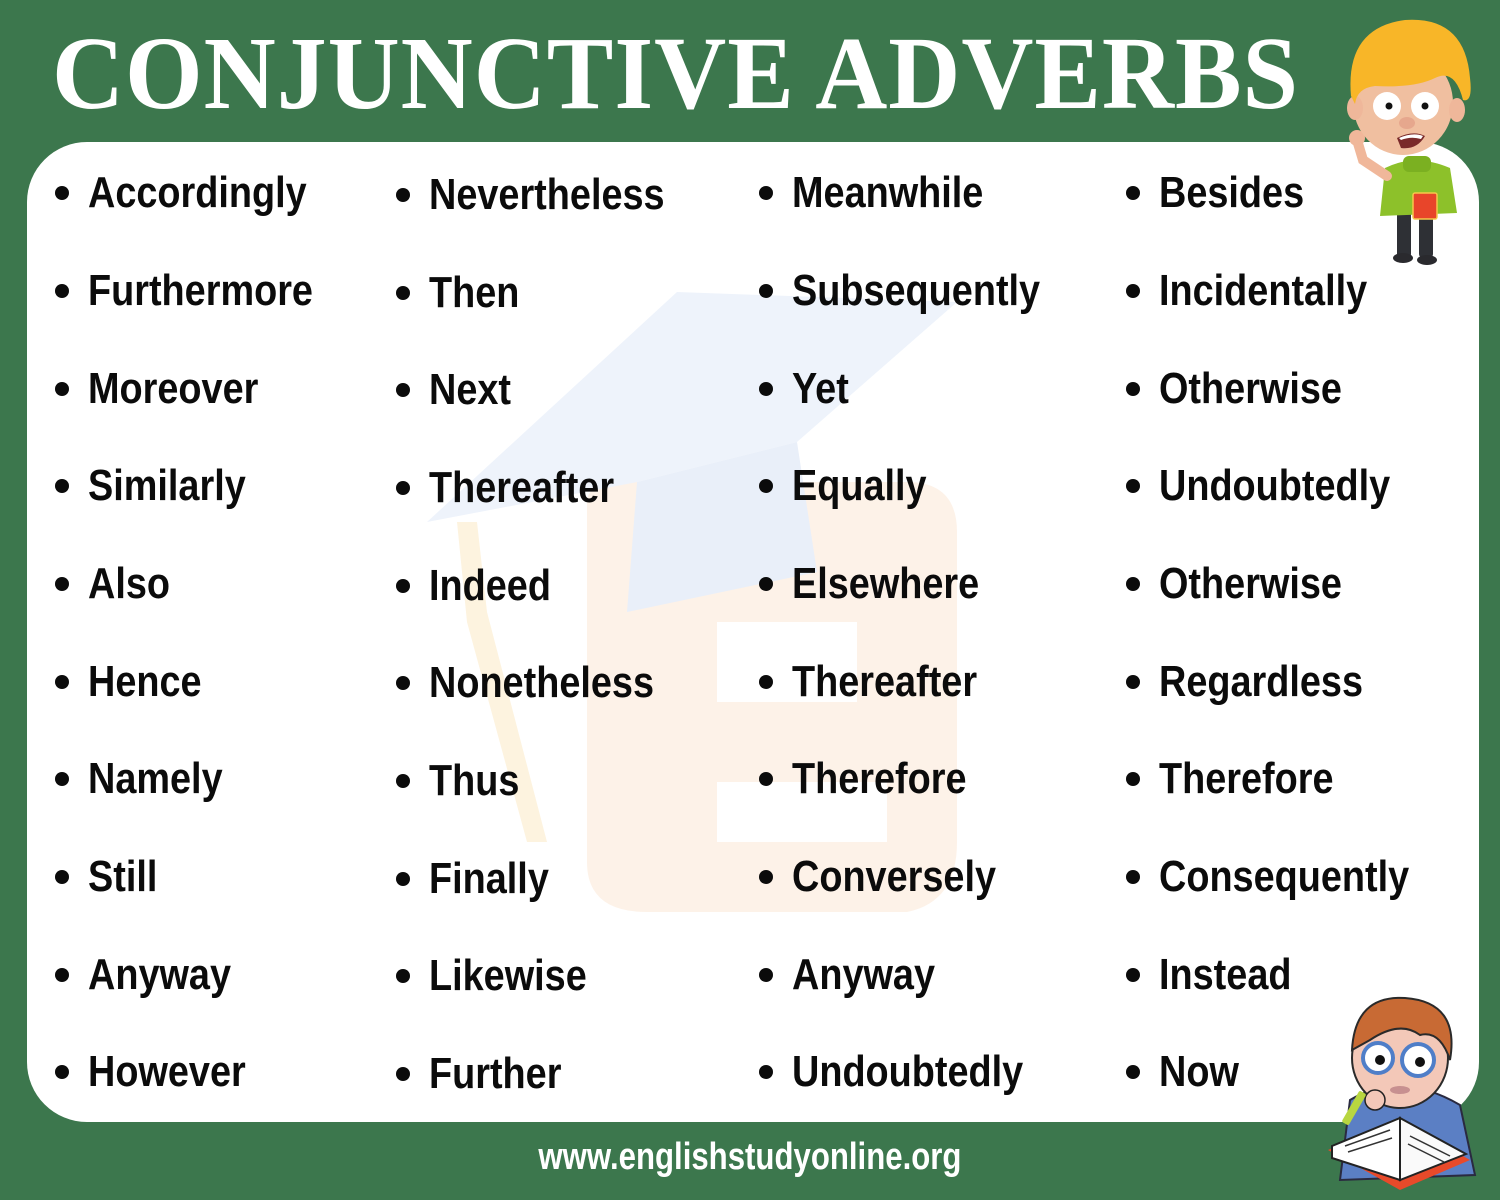 This screenshot has height=1200, width=1500. What do you see at coordinates (676, 73) in the screenshot?
I see `page-title: CONJUNCTIVE ADVERBS` at bounding box center [676, 73].